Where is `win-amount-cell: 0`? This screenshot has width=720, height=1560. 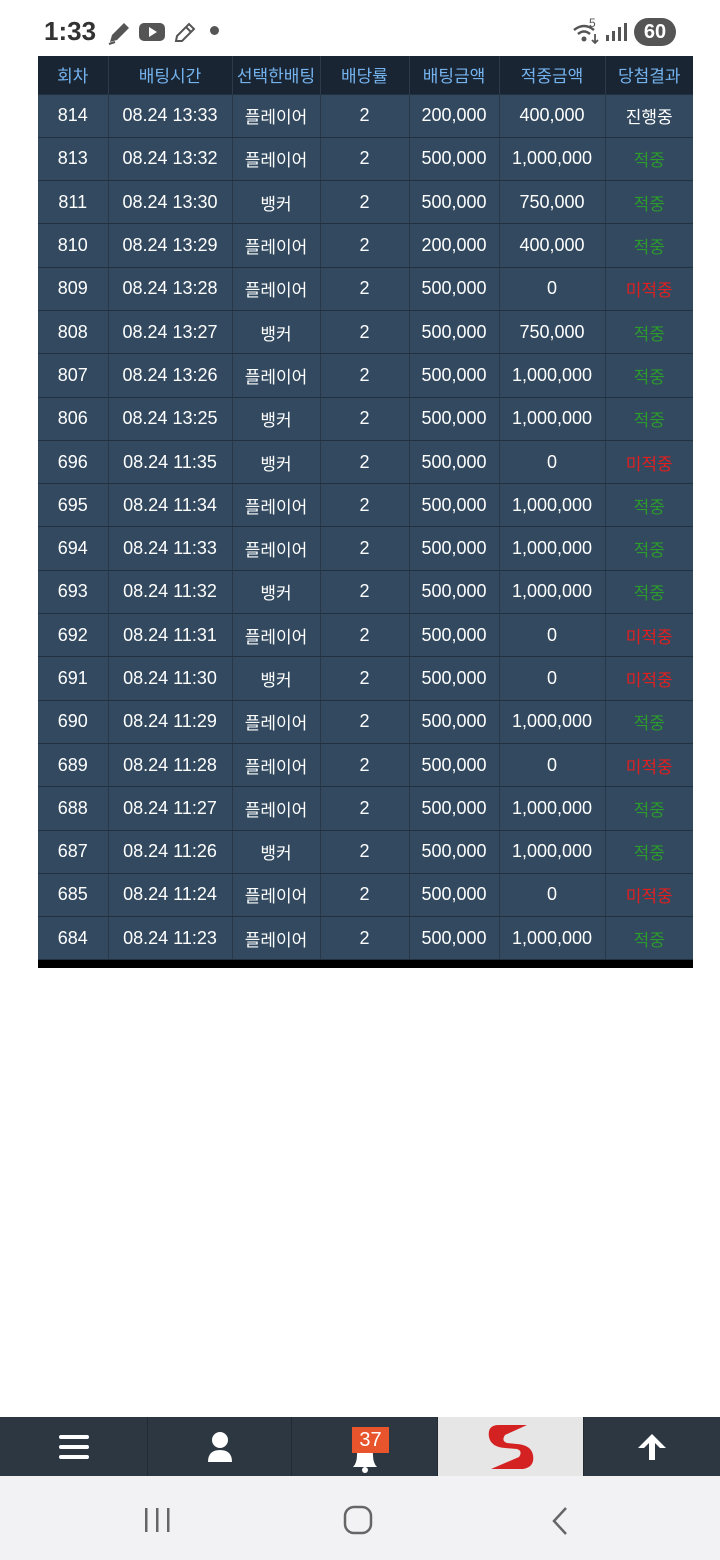
win-amount-cell: 0 is located at coordinates (552, 635).